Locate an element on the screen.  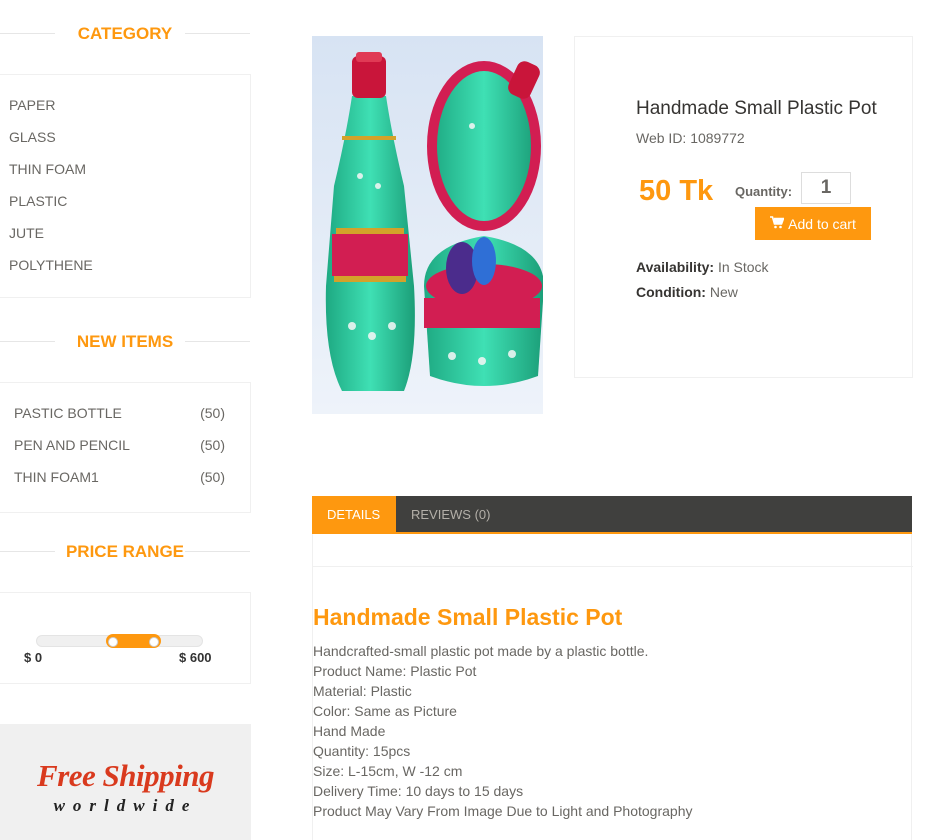
new-item-label: PEN AND PENCIL is located at coordinates (72, 445).